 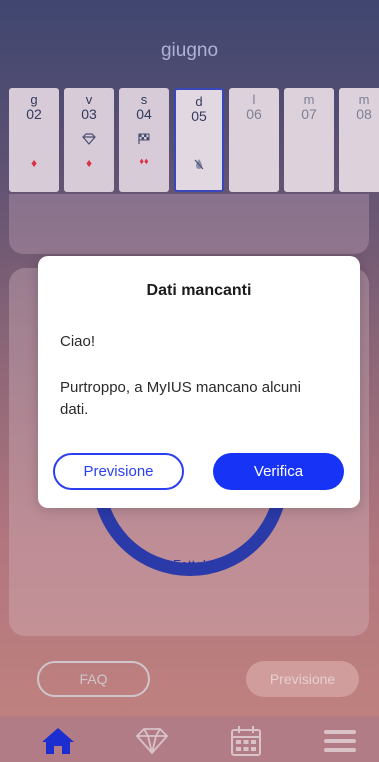 I want to click on dialog-title: Dati mancanti, so click(x=199, y=290).